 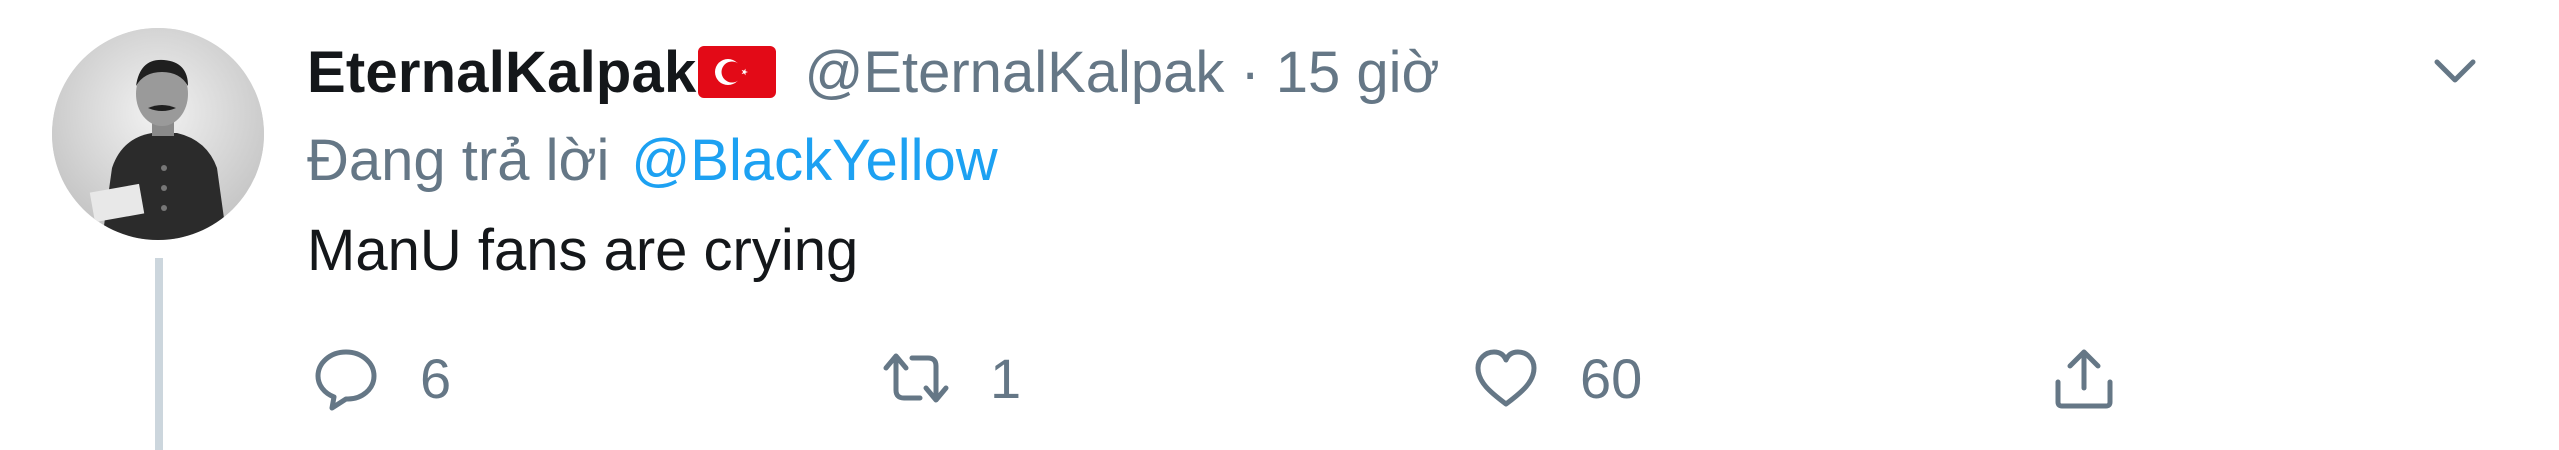 I want to click on retweet-icon, so click(x=916, y=378).